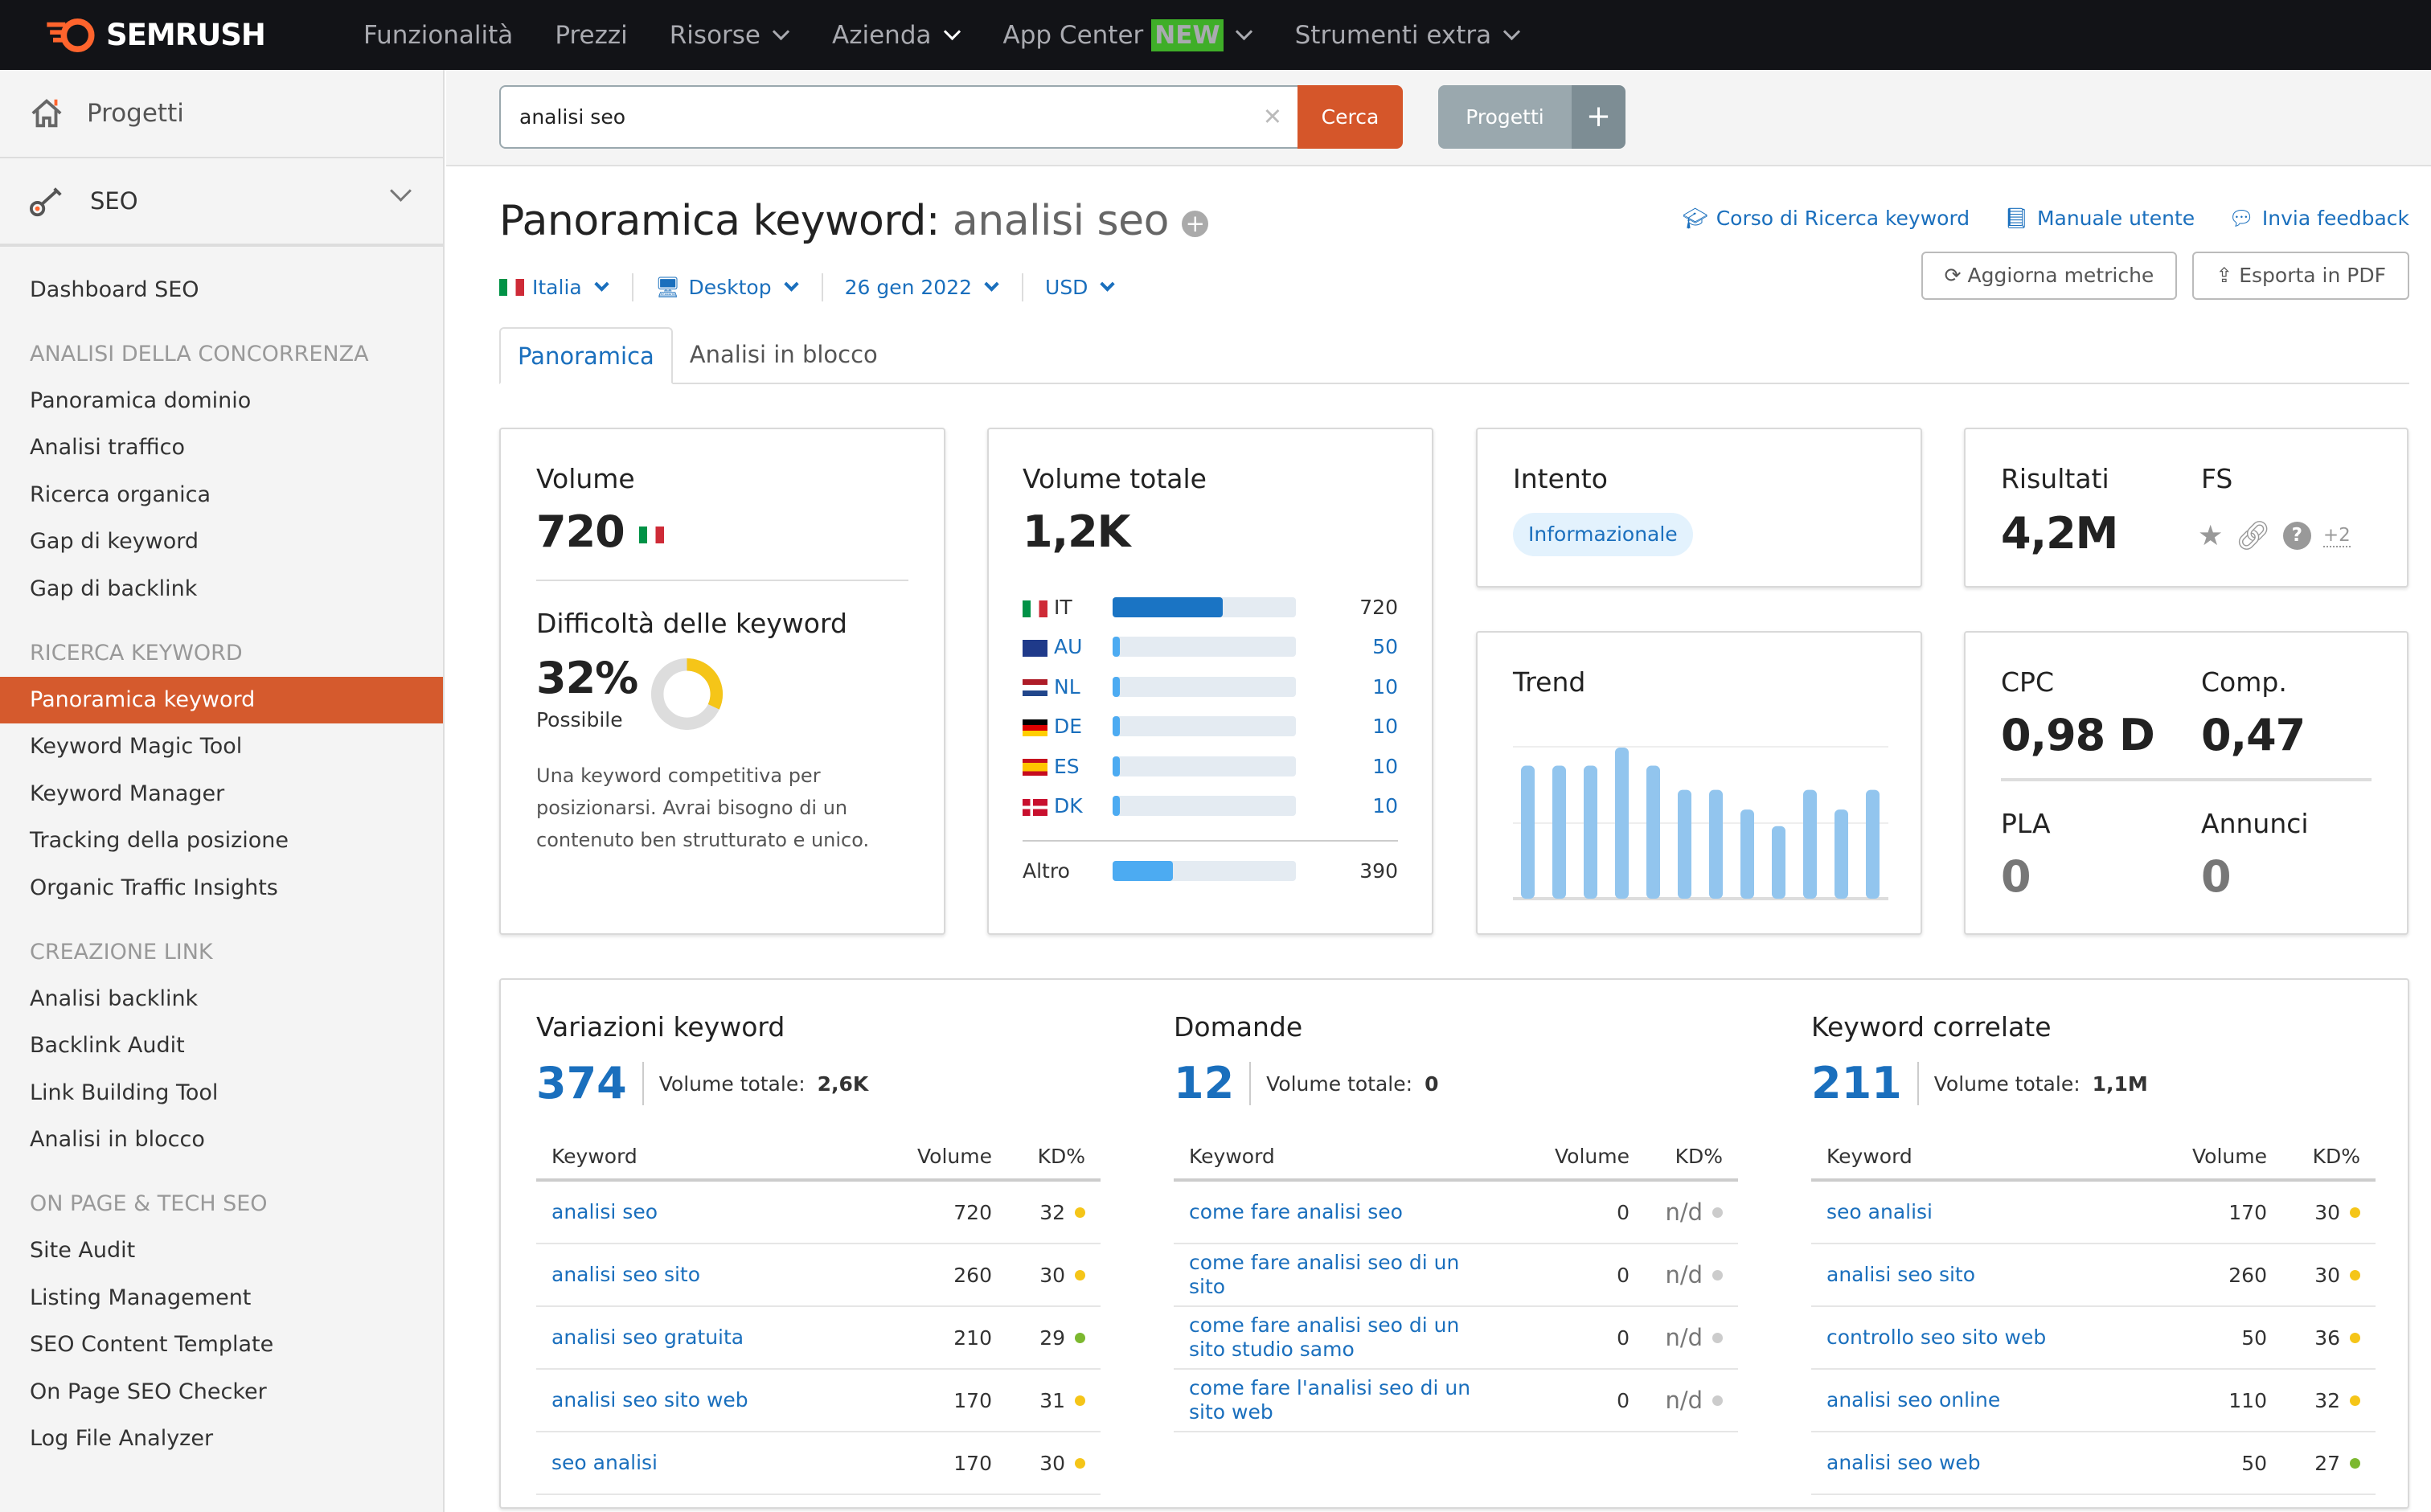 This screenshot has width=2431, height=1512. Describe the element at coordinates (1456, 1027) in the screenshot. I see `section-title: Domande` at that location.